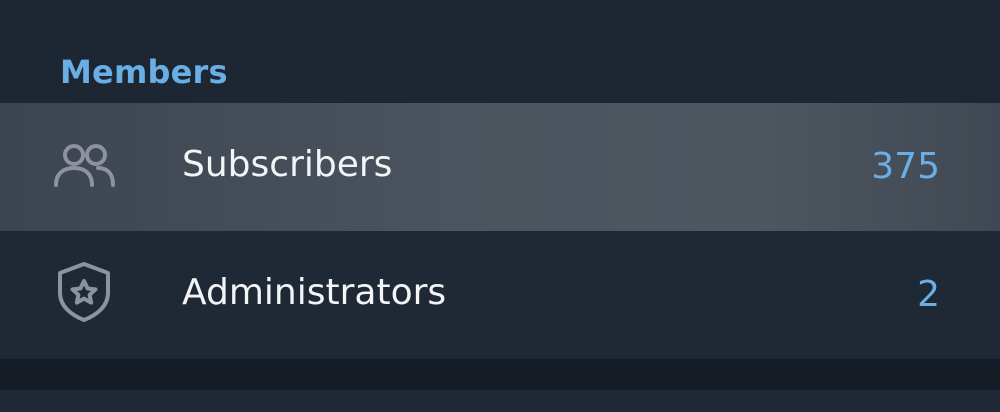  What do you see at coordinates (287, 164) in the screenshot?
I see `subscribers-label: Subscribers` at bounding box center [287, 164].